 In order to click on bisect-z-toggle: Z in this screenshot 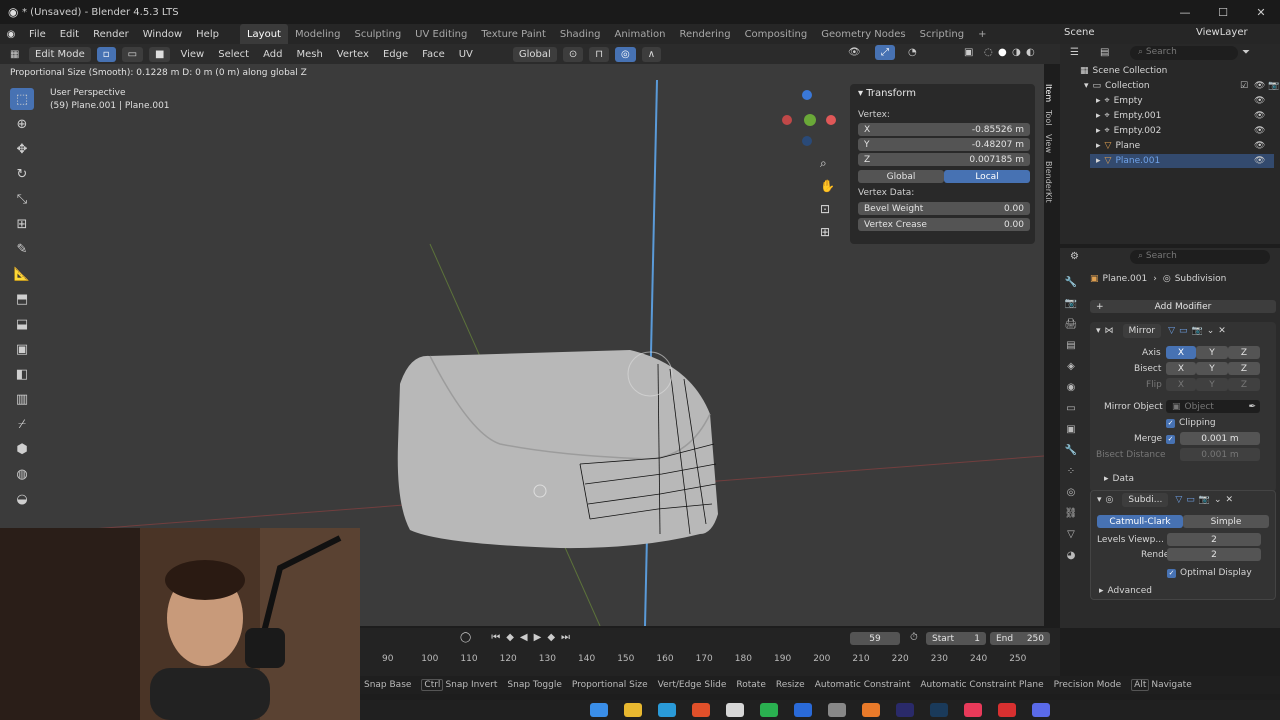, I will do `click(1244, 368)`.